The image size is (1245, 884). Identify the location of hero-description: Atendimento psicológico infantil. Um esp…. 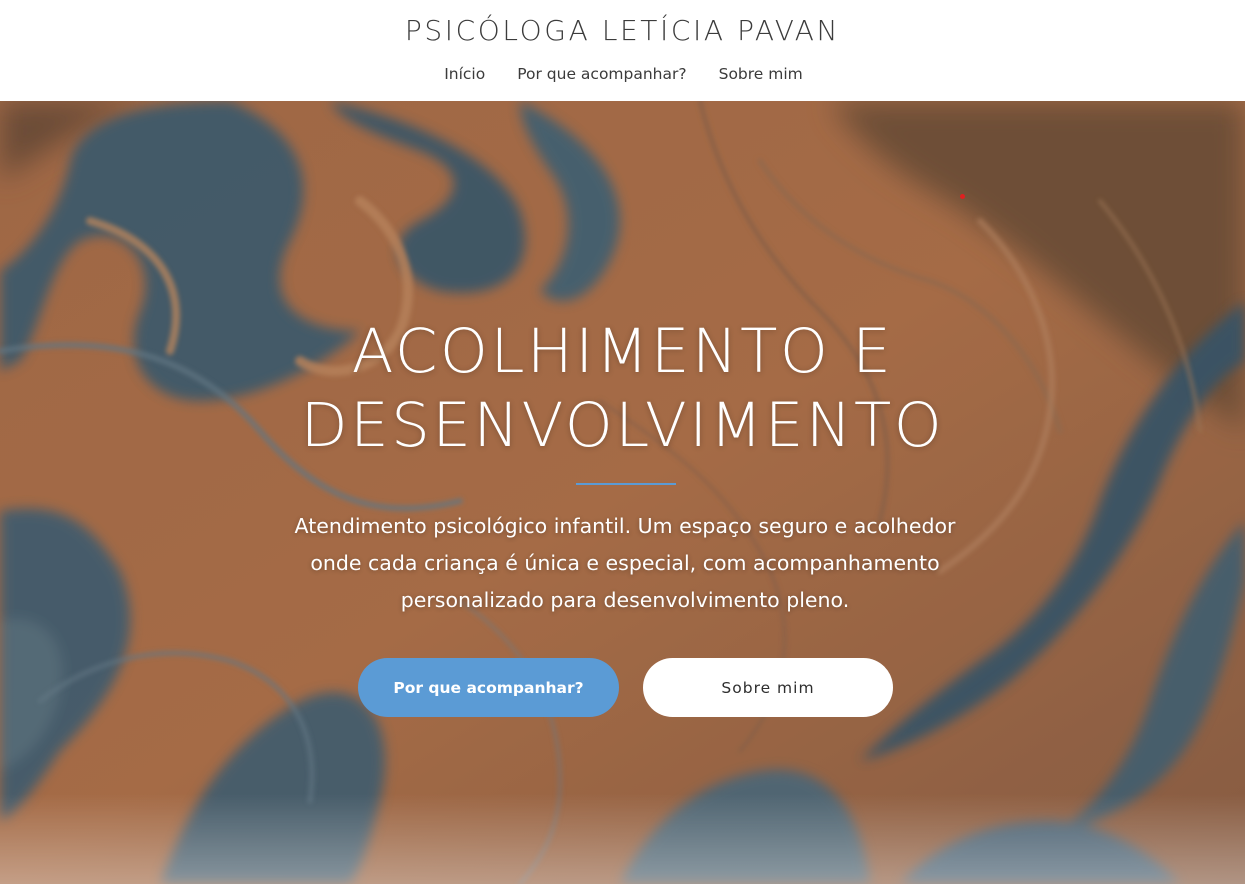
(625, 563).